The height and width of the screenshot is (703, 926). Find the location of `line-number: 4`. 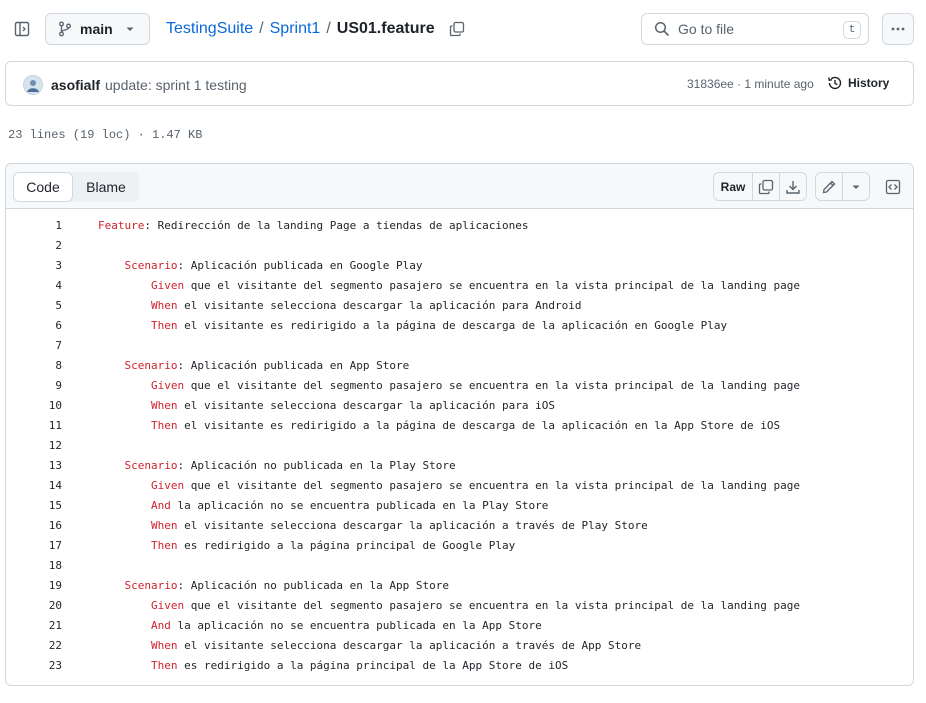

line-number: 4 is located at coordinates (34, 286).